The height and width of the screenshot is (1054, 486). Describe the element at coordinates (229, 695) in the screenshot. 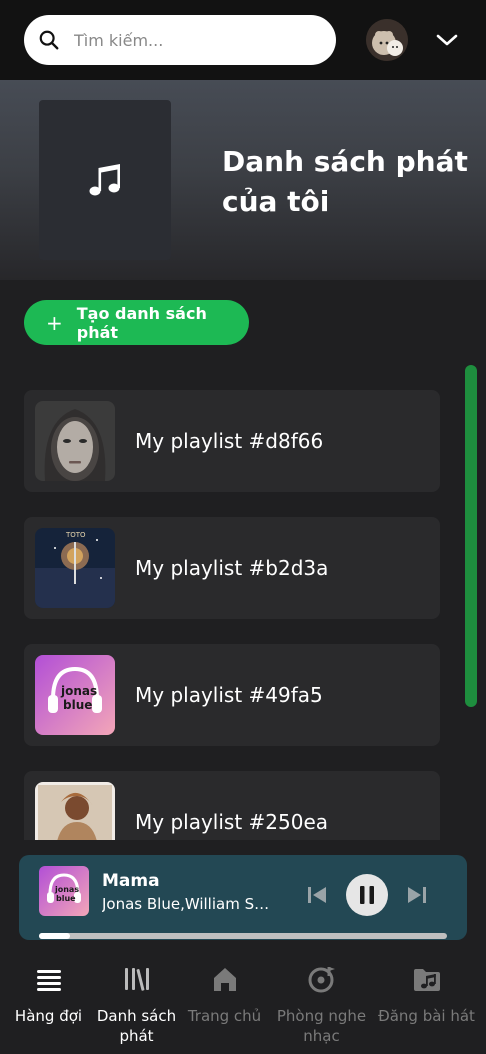

I see `playlist-name: My playlist #49fa5` at that location.